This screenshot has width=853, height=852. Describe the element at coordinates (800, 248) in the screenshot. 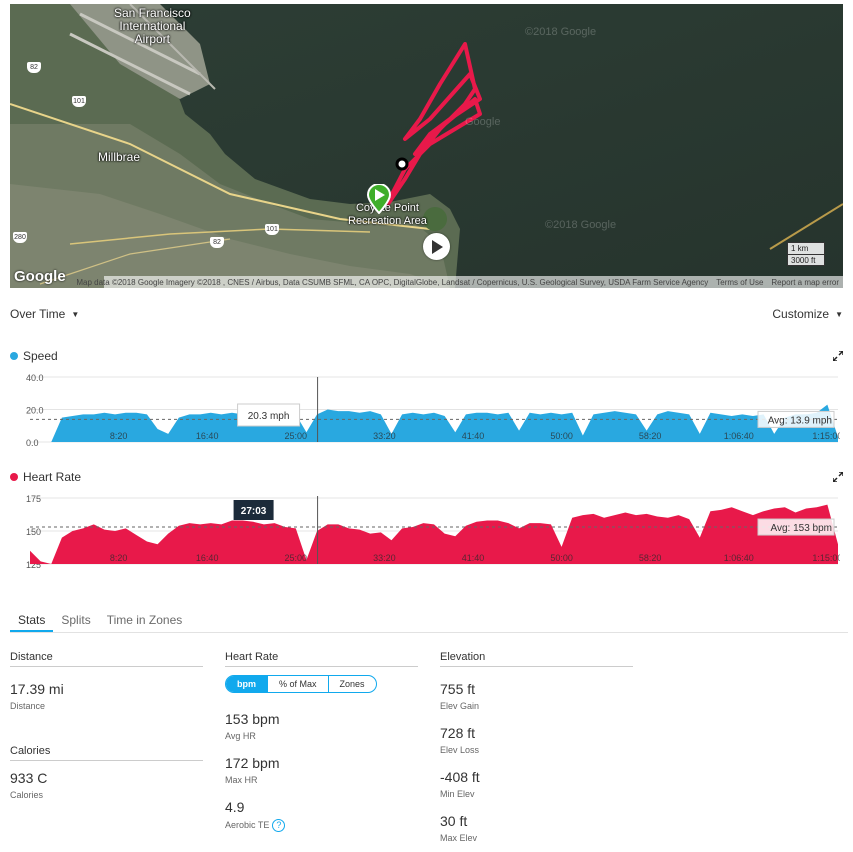

I see `scale-km: 1 km` at that location.